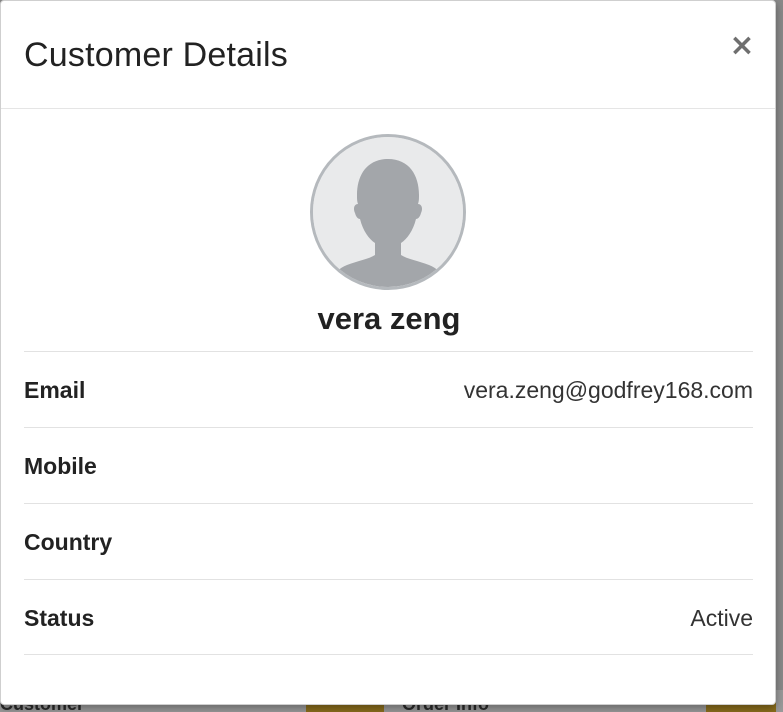 Image resolution: width=783 pixels, height=712 pixels. What do you see at coordinates (388, 617) in the screenshot?
I see `detail-row-status: Status Active` at bounding box center [388, 617].